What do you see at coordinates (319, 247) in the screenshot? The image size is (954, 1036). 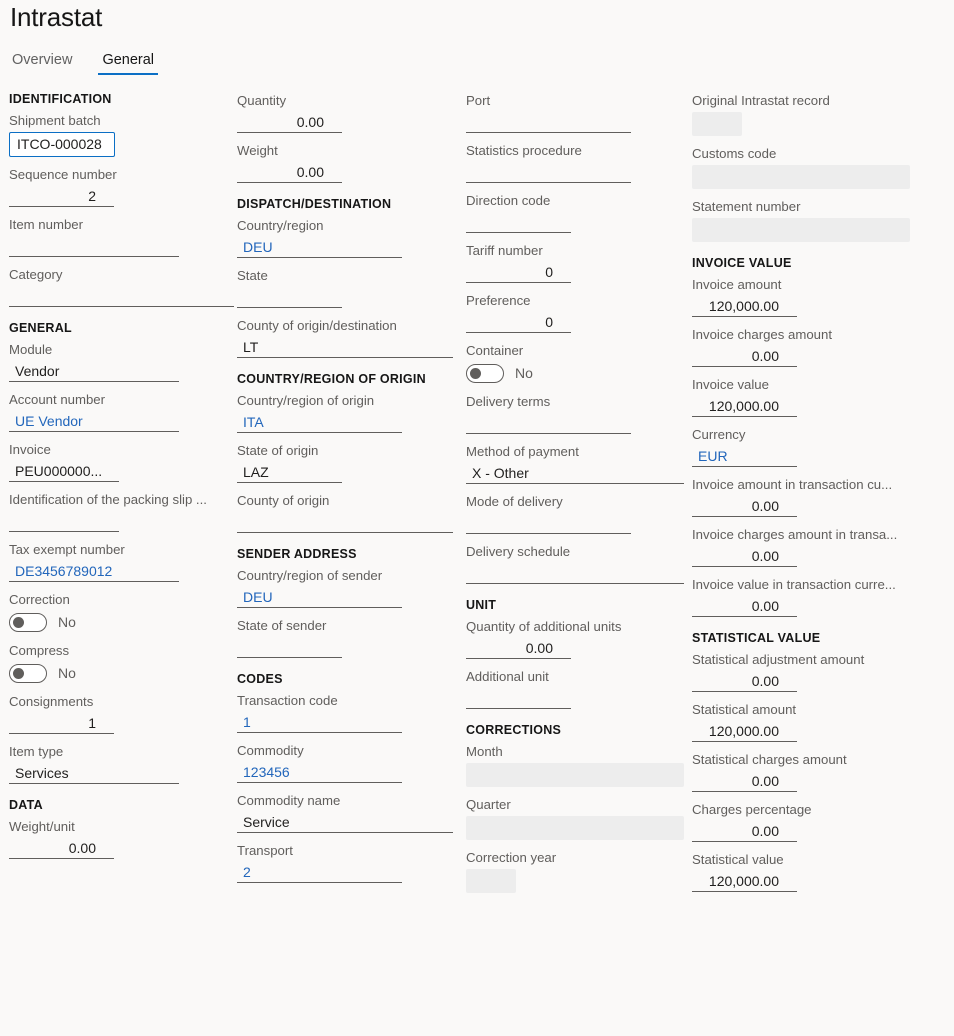 I see `country-region-input: DEU` at bounding box center [319, 247].